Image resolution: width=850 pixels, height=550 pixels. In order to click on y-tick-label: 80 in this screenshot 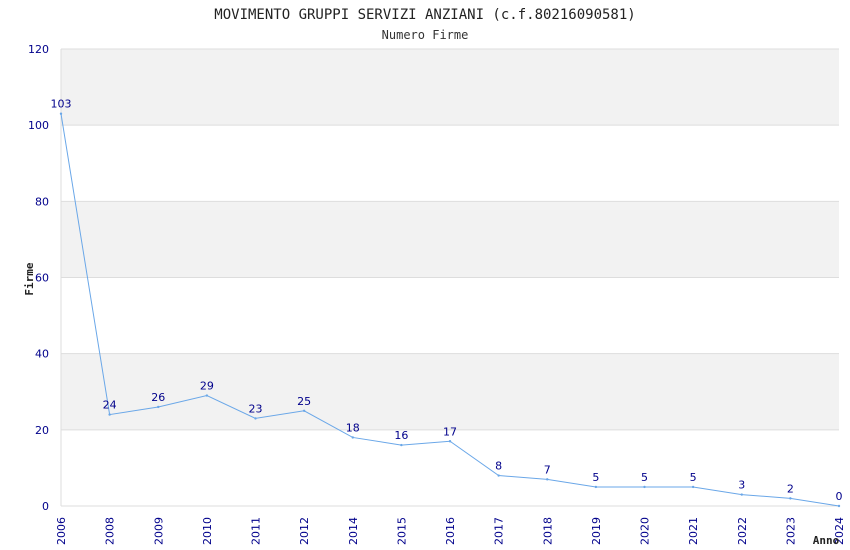, I will do `click(42, 201)`.